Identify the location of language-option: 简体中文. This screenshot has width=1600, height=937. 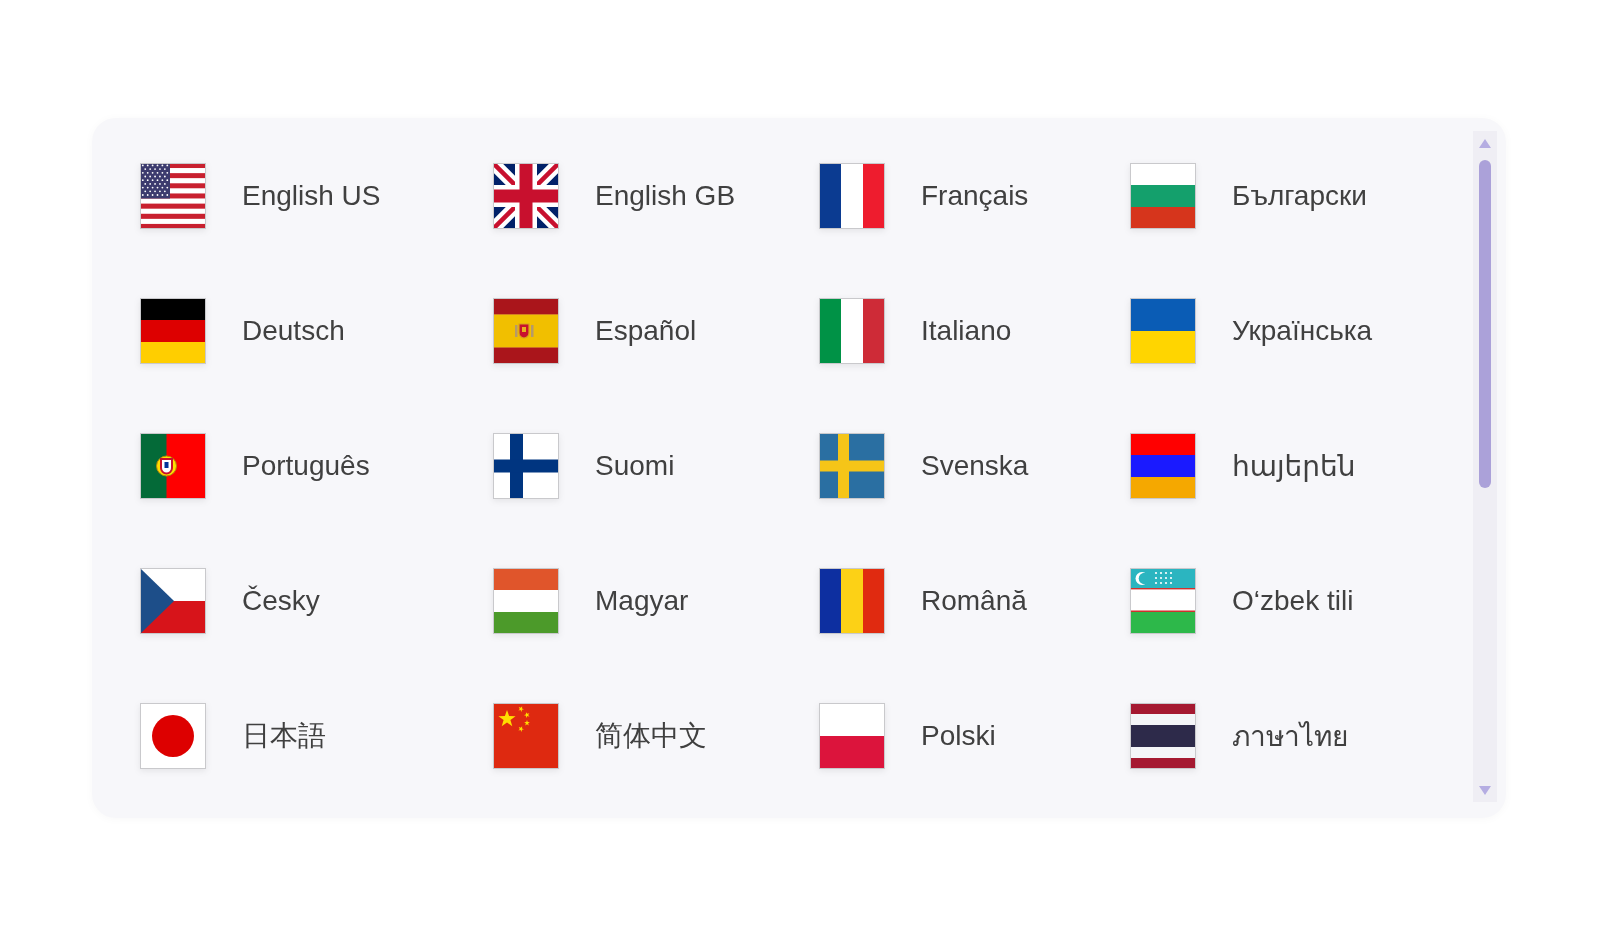
(600, 736).